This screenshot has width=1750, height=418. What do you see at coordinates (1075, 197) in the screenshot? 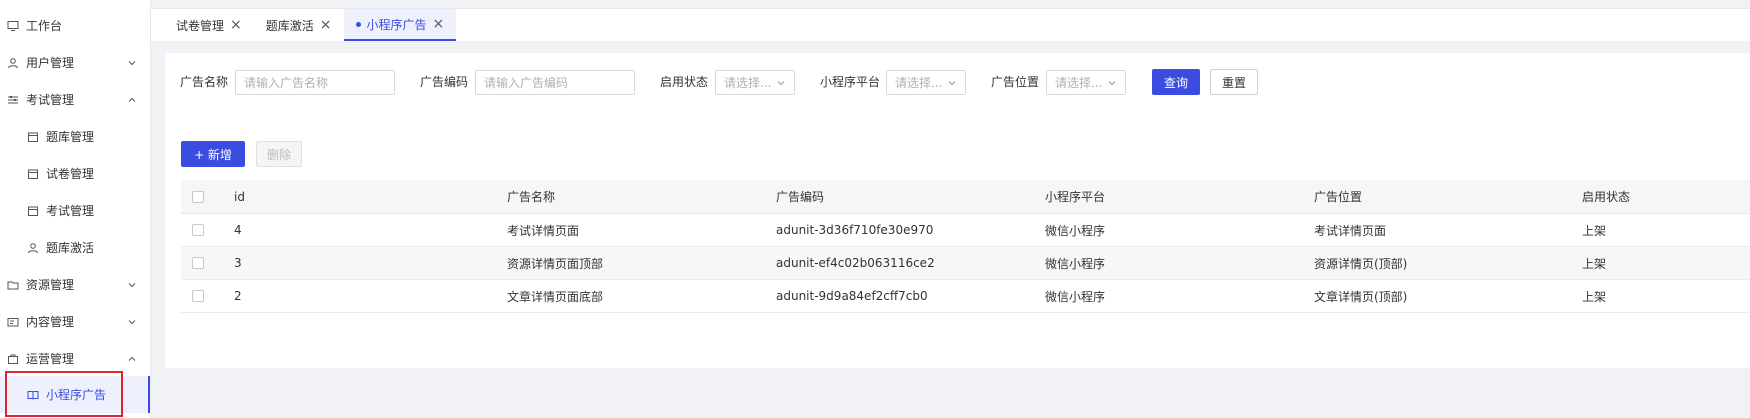
I see `column-header-platform: 小程序平台` at bounding box center [1075, 197].